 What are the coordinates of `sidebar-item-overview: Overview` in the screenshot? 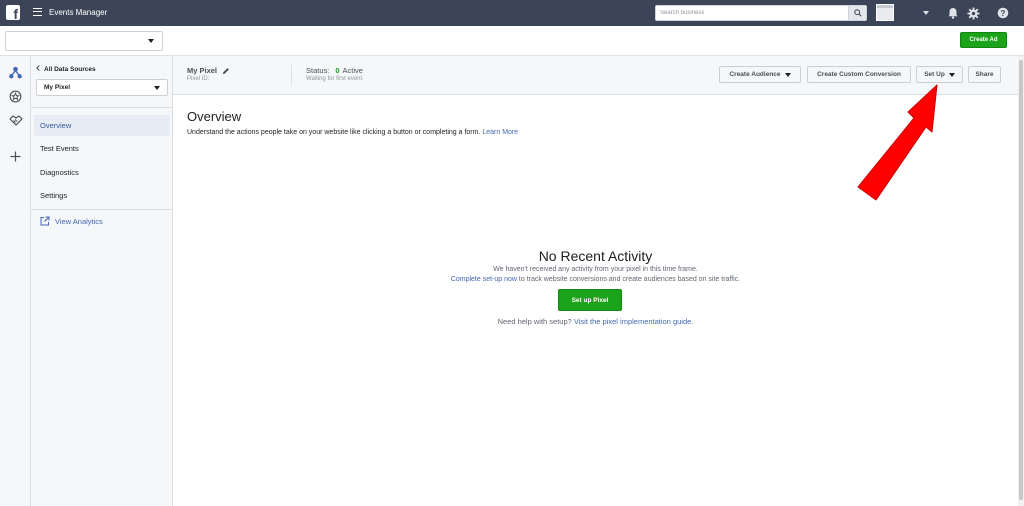 It's located at (102, 125).